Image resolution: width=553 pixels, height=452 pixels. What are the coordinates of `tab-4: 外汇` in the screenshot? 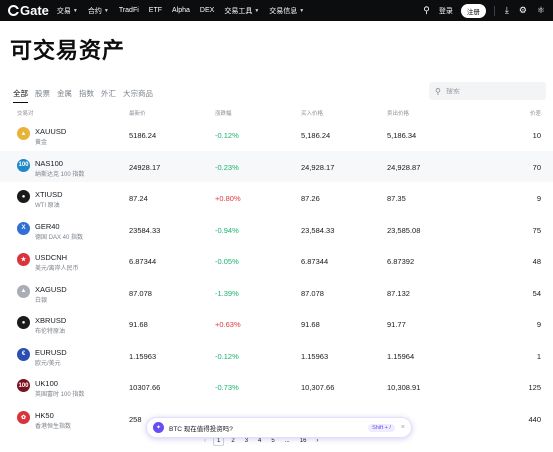 It's located at (108, 95).